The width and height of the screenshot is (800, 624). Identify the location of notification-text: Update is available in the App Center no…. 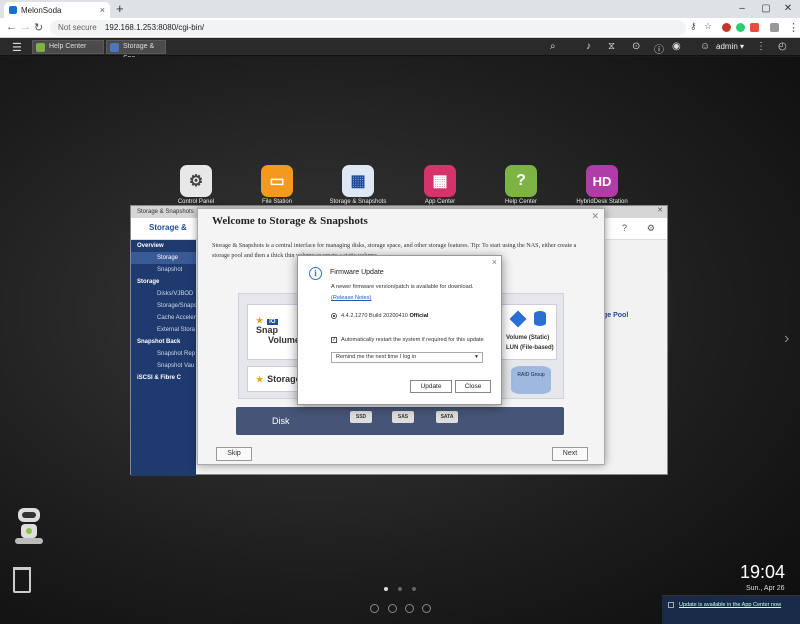
(734, 605).